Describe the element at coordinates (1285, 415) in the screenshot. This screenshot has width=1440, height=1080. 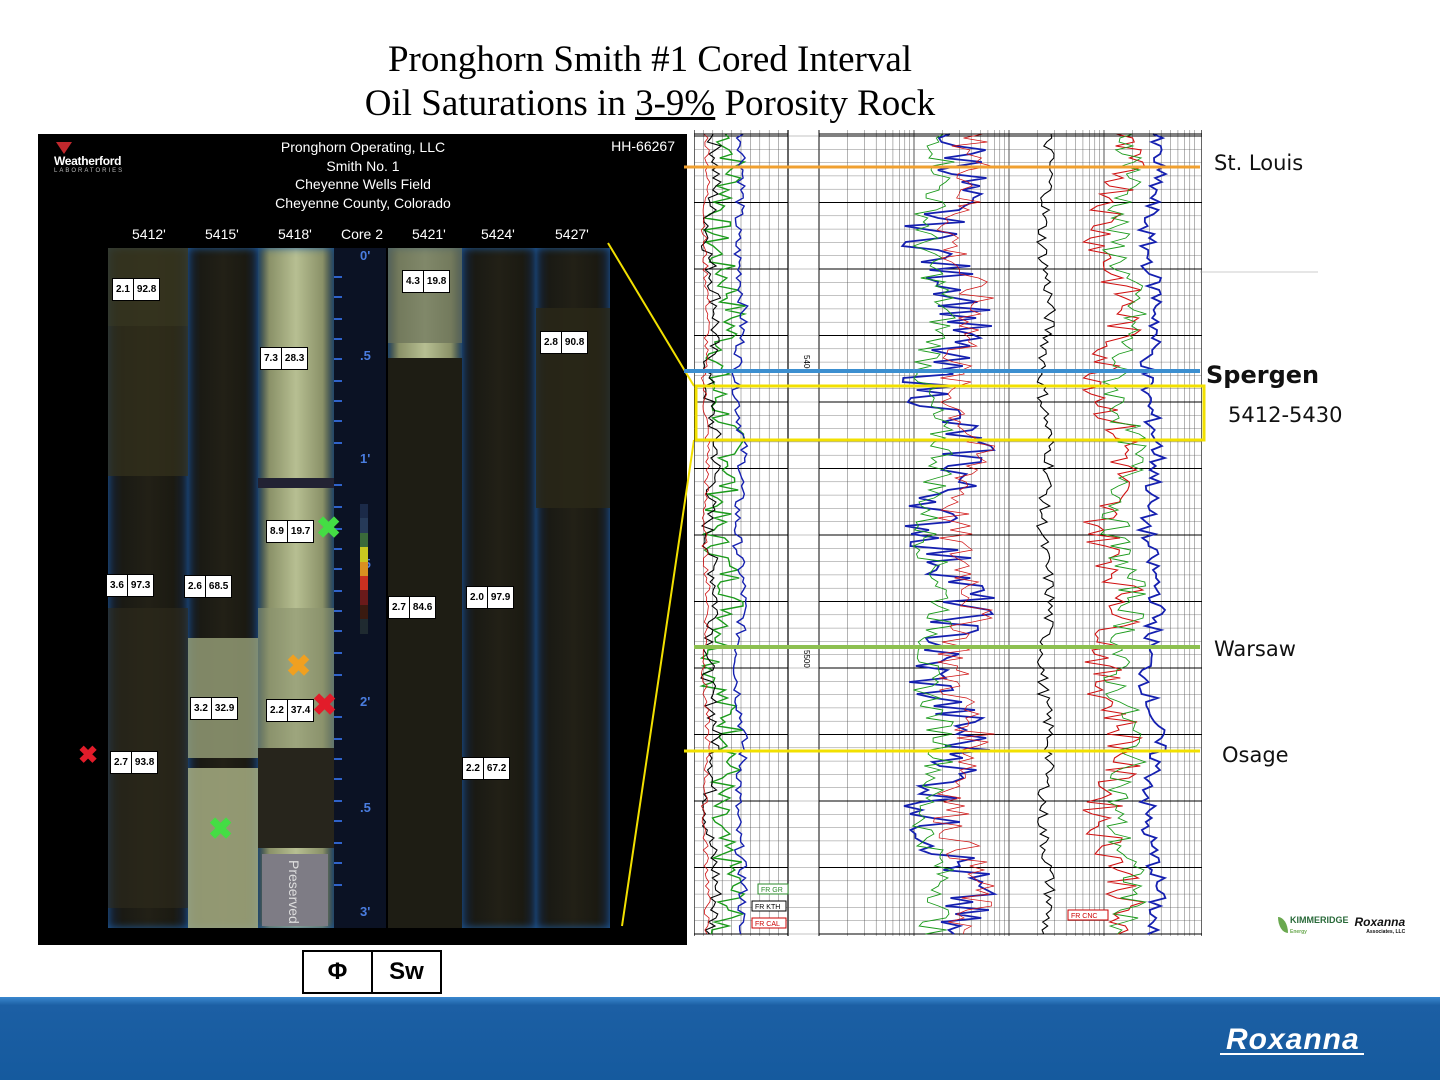
I see `cored-interval: 5412-5430` at that location.